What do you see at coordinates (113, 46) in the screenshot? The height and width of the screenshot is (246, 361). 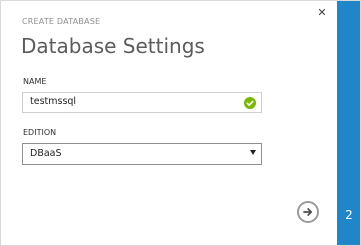 I see `dialog-title: Database Settings` at bounding box center [113, 46].